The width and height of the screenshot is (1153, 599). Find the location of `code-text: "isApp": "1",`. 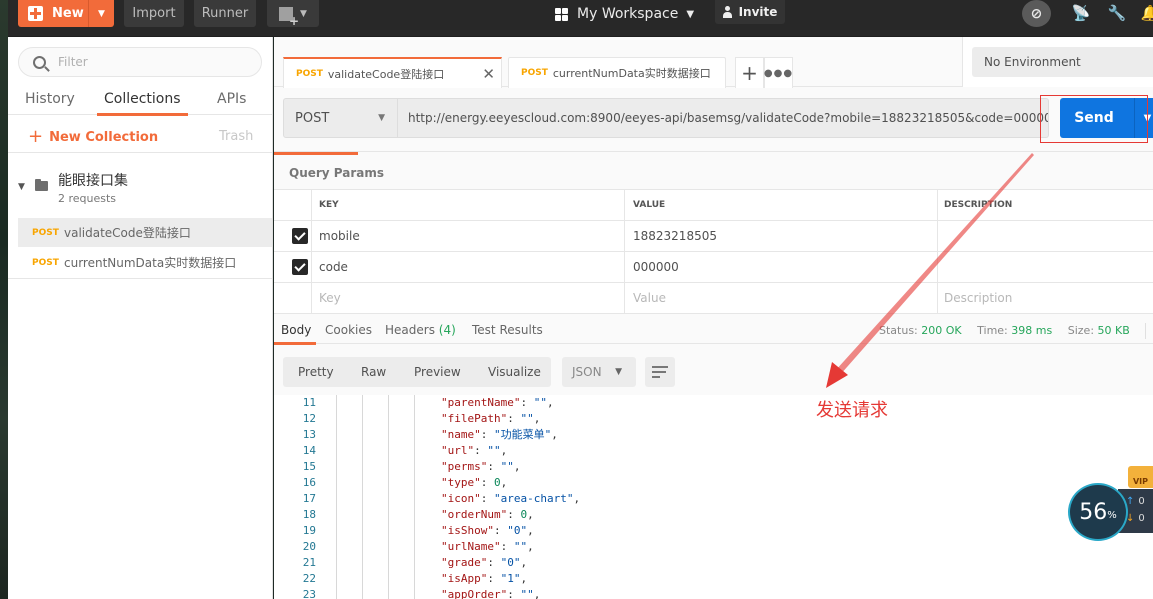

code-text: "isApp": "1", is located at coordinates (484, 578).